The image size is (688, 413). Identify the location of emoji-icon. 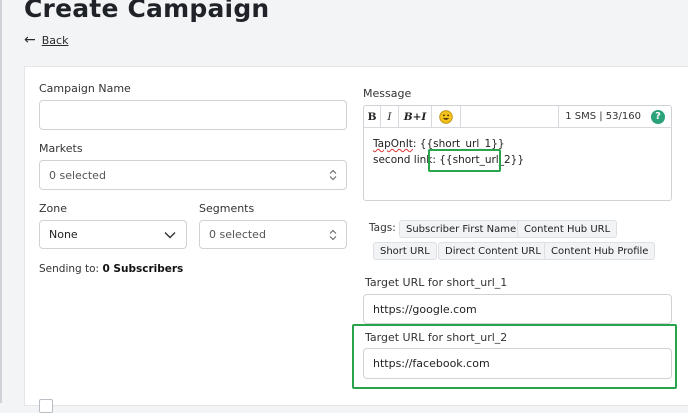
(446, 116).